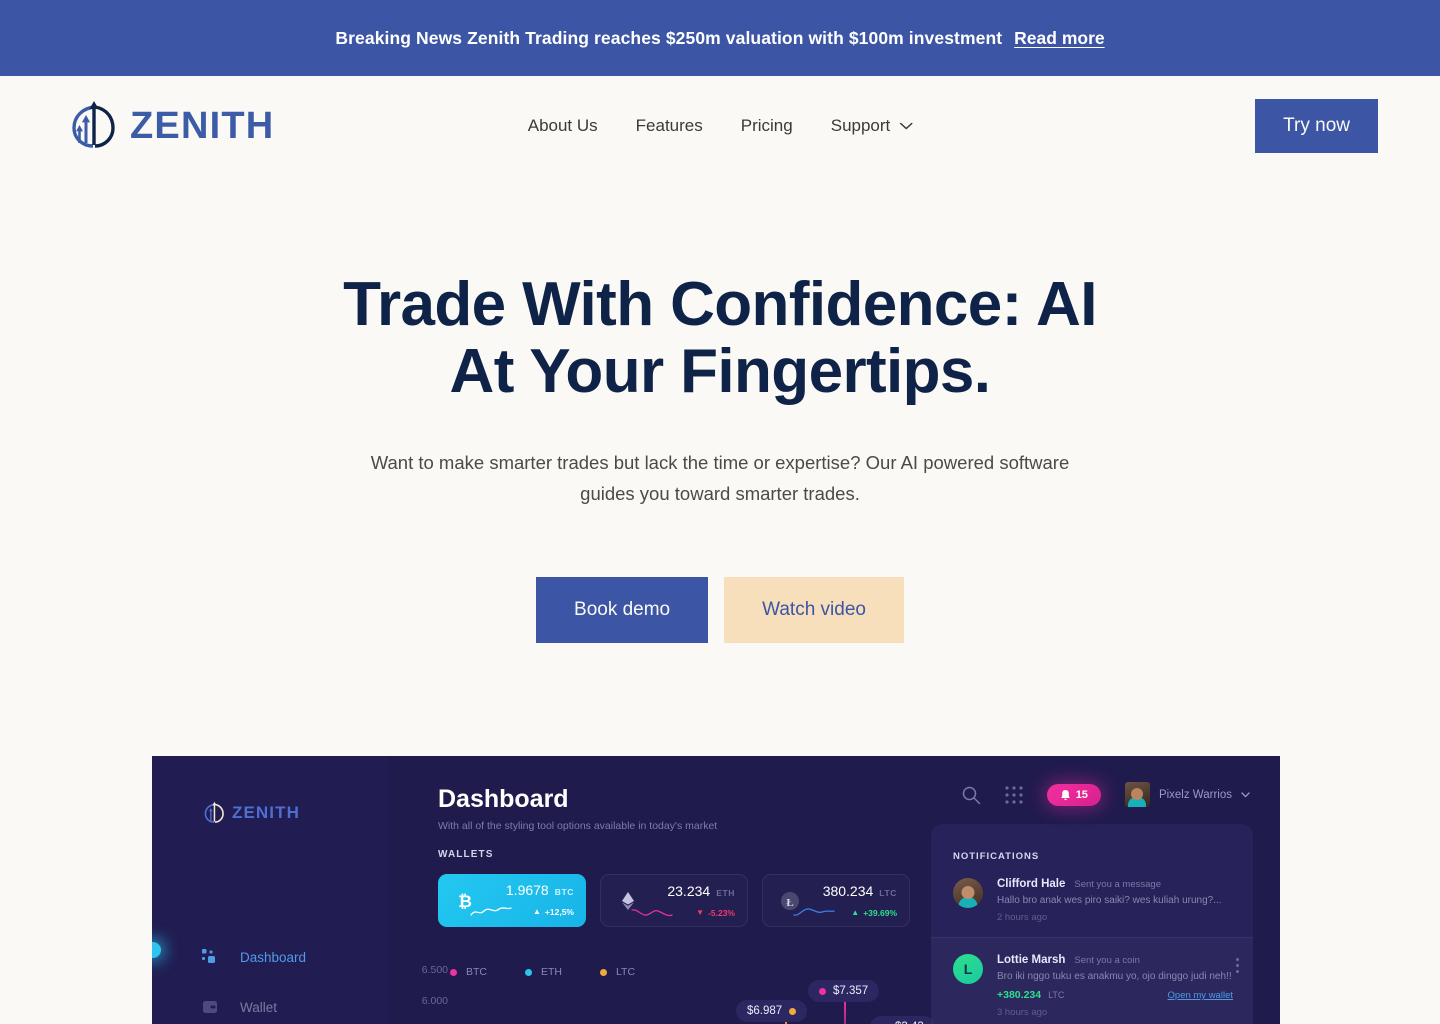 The width and height of the screenshot is (1440, 1024). Describe the element at coordinates (527, 890) in the screenshot. I see `wallet-amount: 1.9678` at that location.